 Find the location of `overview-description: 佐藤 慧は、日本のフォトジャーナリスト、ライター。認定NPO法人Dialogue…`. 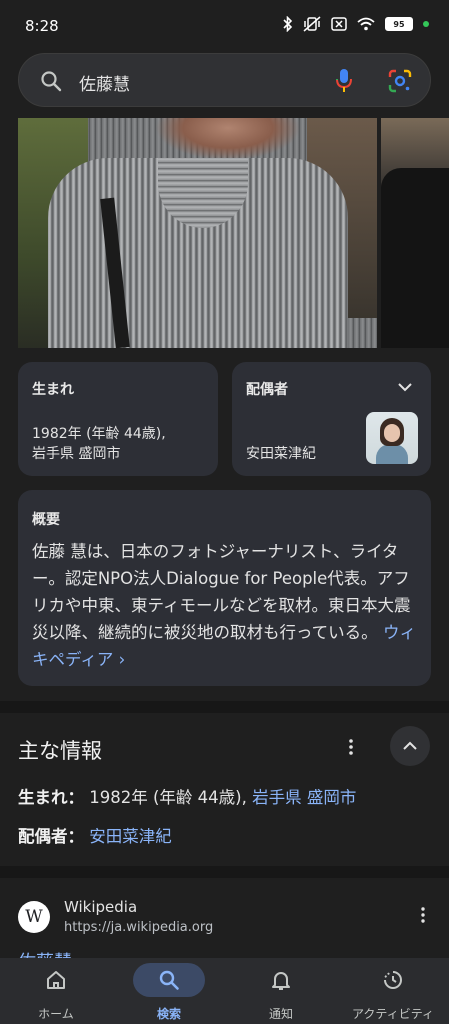

overview-description: 佐藤 慧は、日本のフォトジャーナリスト、ライター。認定NPO法人Dialogue… is located at coordinates (221, 592).